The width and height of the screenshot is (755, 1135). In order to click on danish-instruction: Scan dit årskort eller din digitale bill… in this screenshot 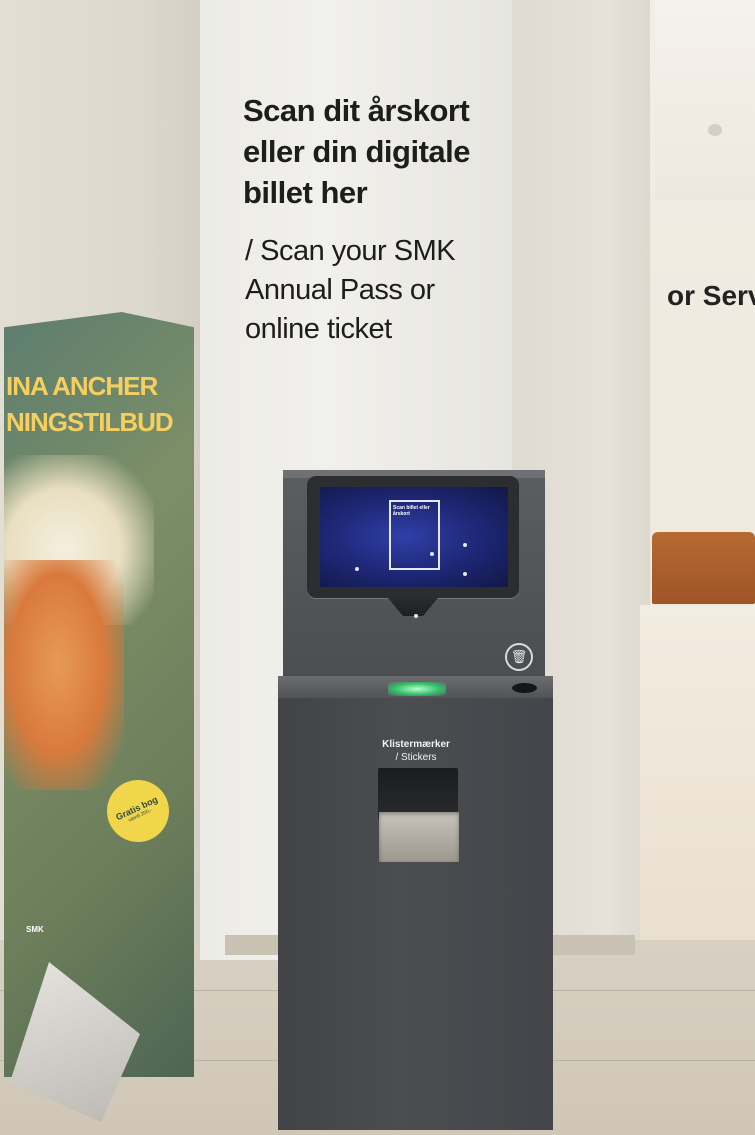, I will do `click(357, 151)`.